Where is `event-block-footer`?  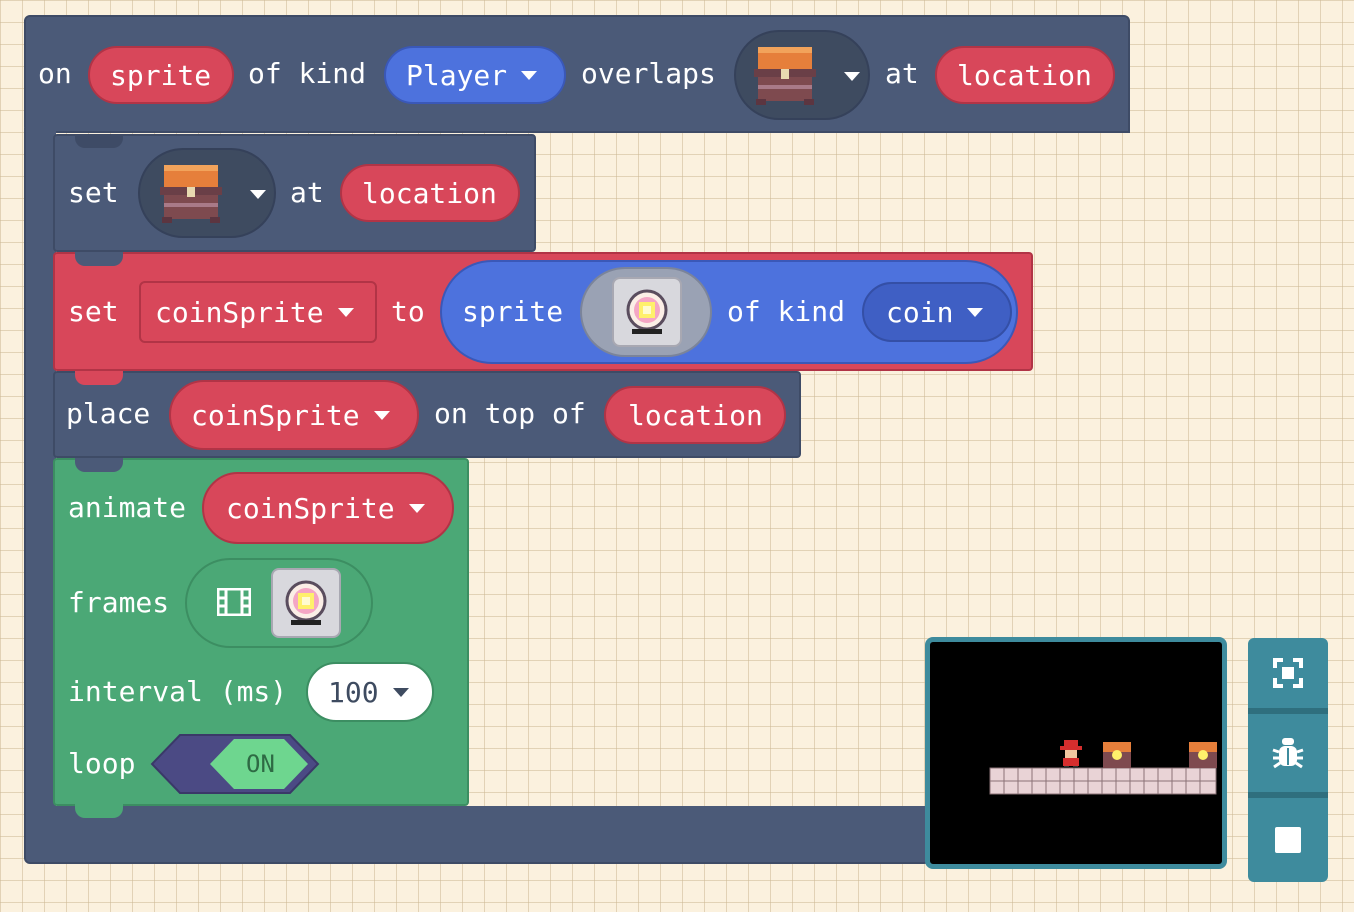 event-block-footer is located at coordinates (477, 835).